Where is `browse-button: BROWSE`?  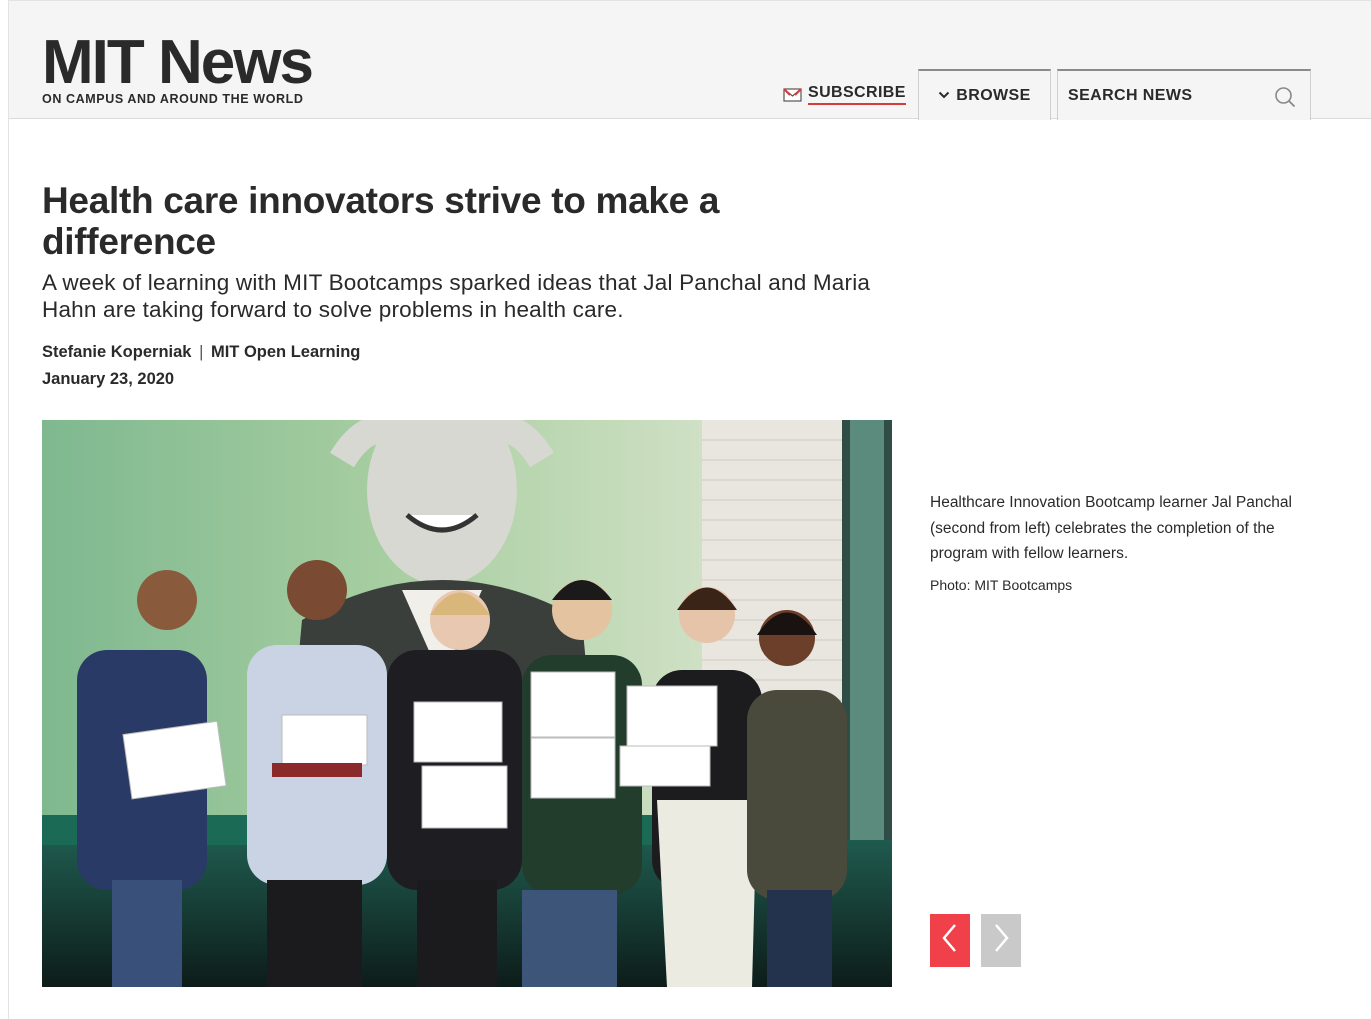 browse-button: BROWSE is located at coordinates (984, 94).